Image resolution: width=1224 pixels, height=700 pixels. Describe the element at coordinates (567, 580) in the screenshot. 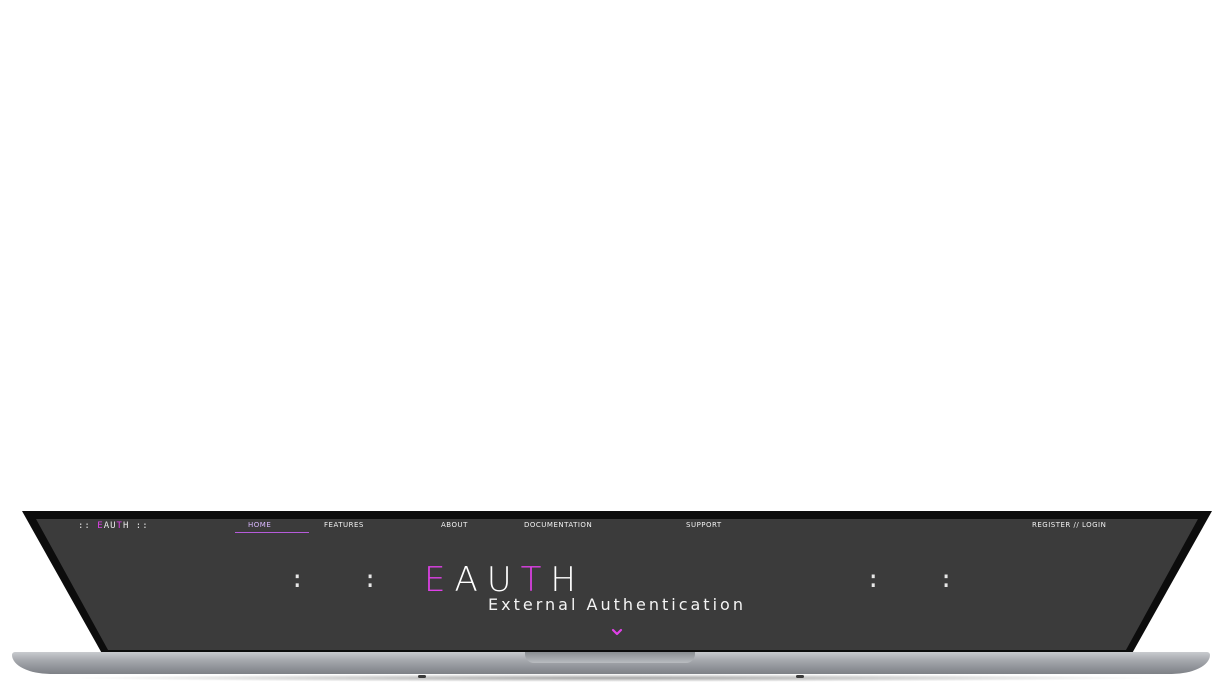

I see `brand-letter: H` at that location.